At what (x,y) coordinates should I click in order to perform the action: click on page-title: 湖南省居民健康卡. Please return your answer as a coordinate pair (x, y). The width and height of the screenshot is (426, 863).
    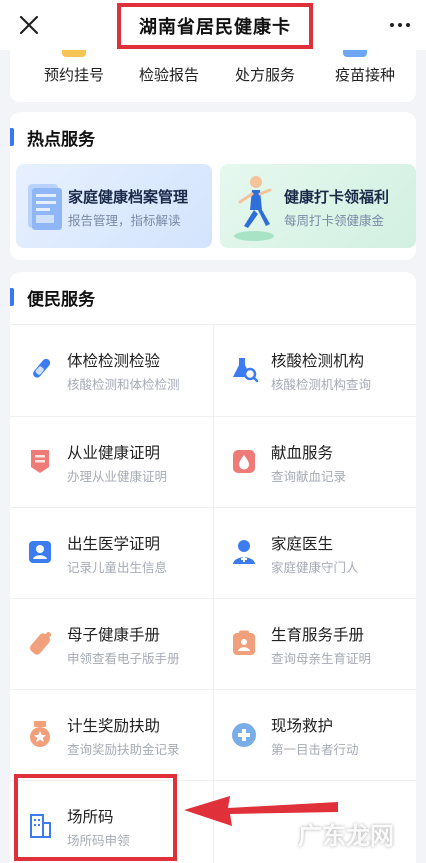
    Looking at the image, I should click on (215, 27).